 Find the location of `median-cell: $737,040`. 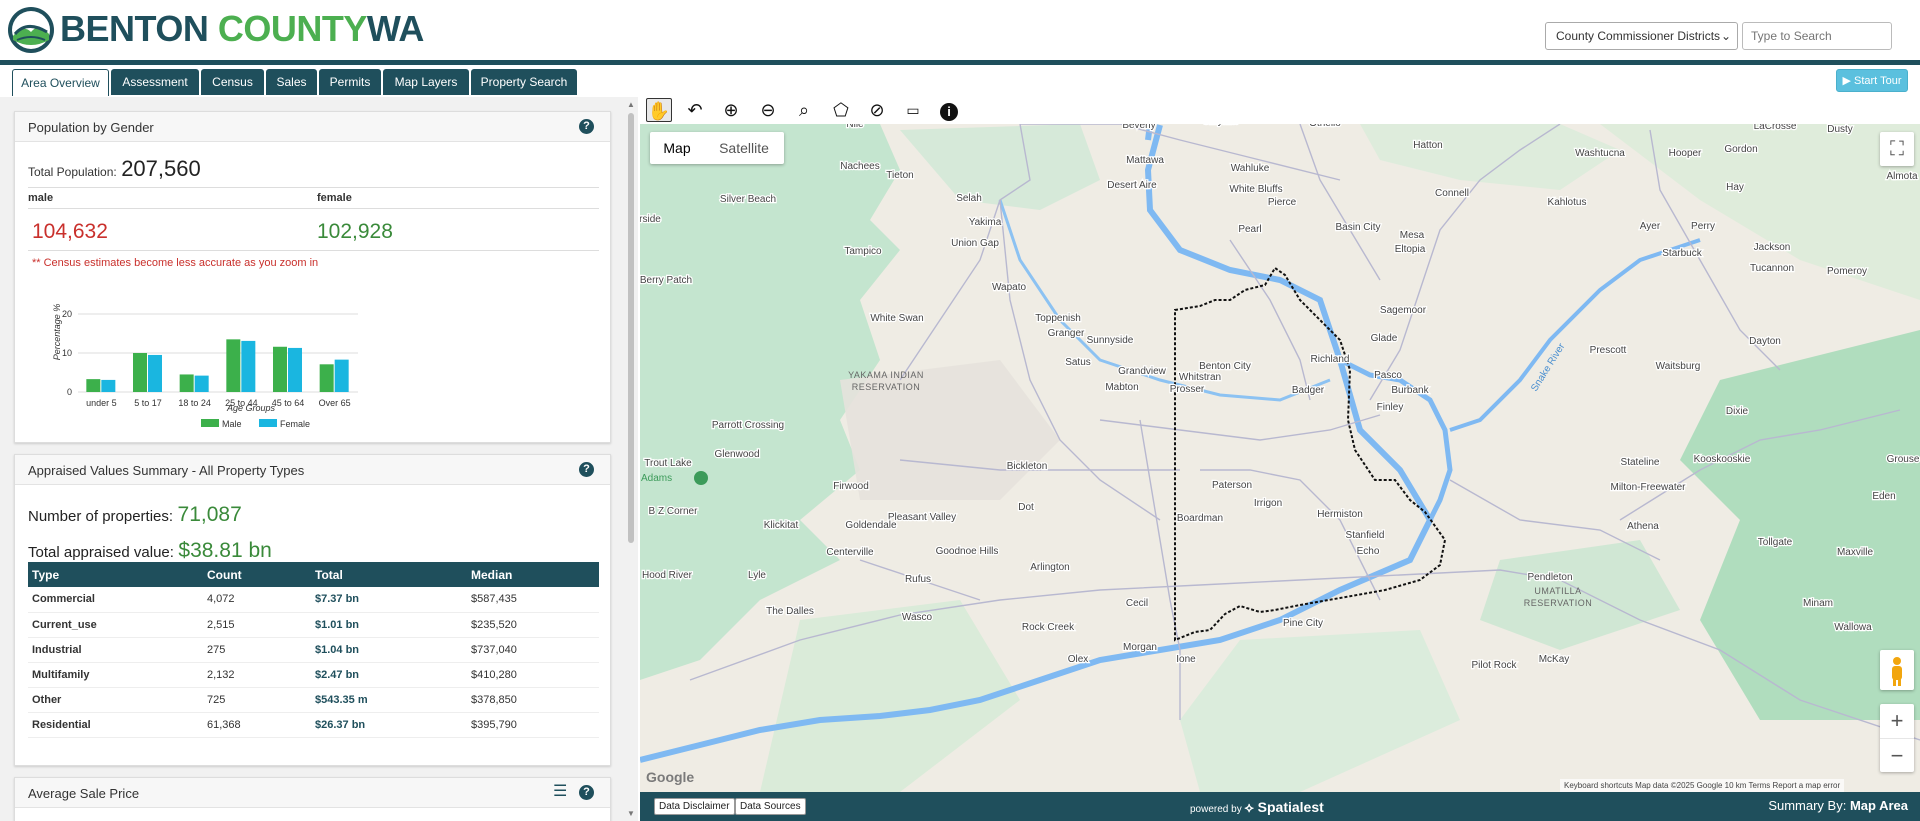

median-cell: $737,040 is located at coordinates (533, 650).